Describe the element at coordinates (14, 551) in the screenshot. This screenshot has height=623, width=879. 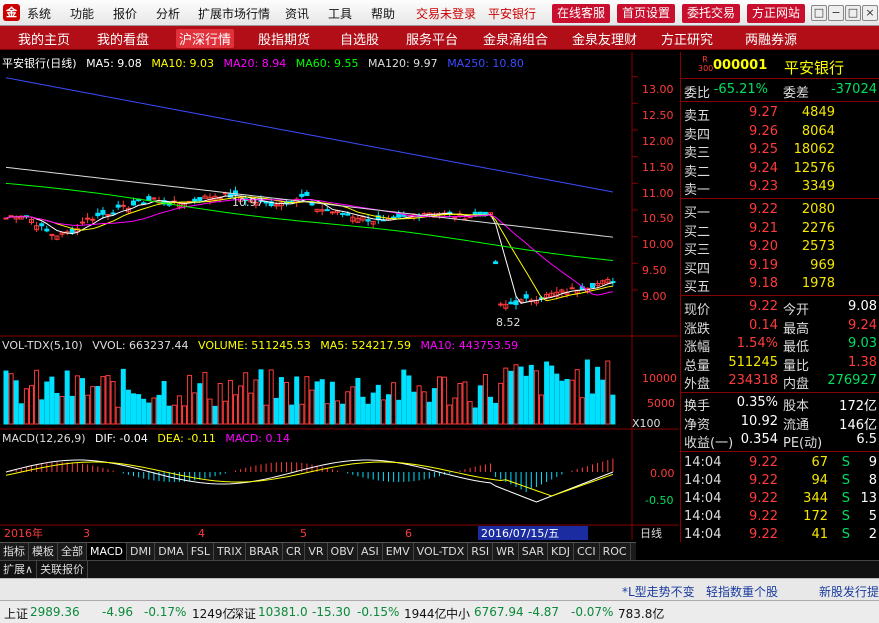
I see `indicator-tab: 指标` at that location.